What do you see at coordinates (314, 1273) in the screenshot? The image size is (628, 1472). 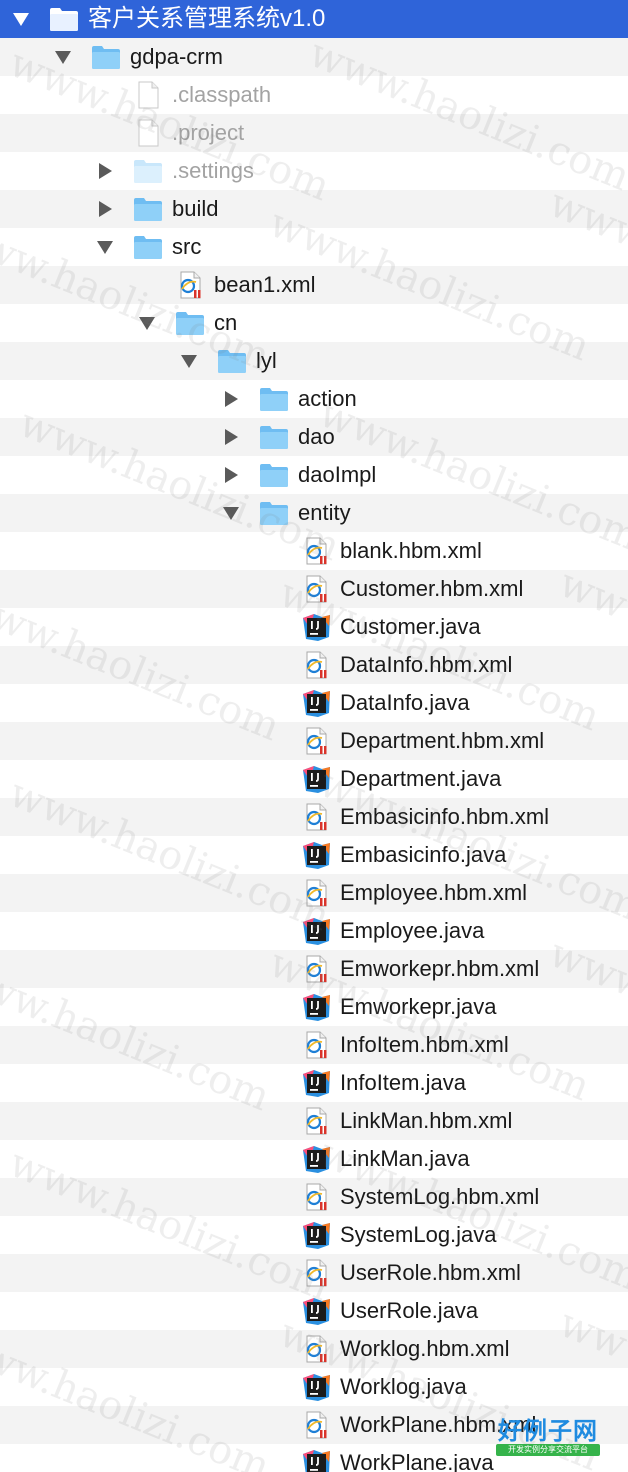 I see `tree-row-userrole-hbm-xml: UserRole.hbm.xml` at bounding box center [314, 1273].